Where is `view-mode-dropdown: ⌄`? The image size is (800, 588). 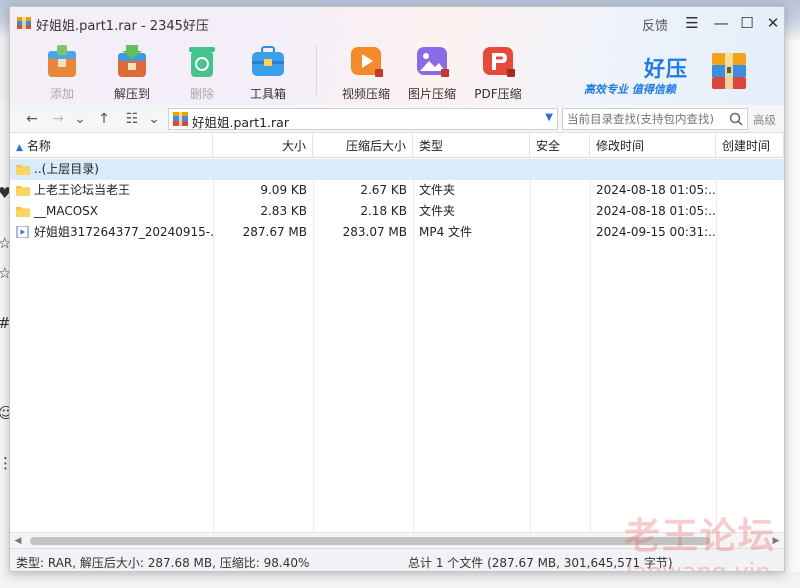 view-mode-dropdown: ⌄ is located at coordinates (154, 119).